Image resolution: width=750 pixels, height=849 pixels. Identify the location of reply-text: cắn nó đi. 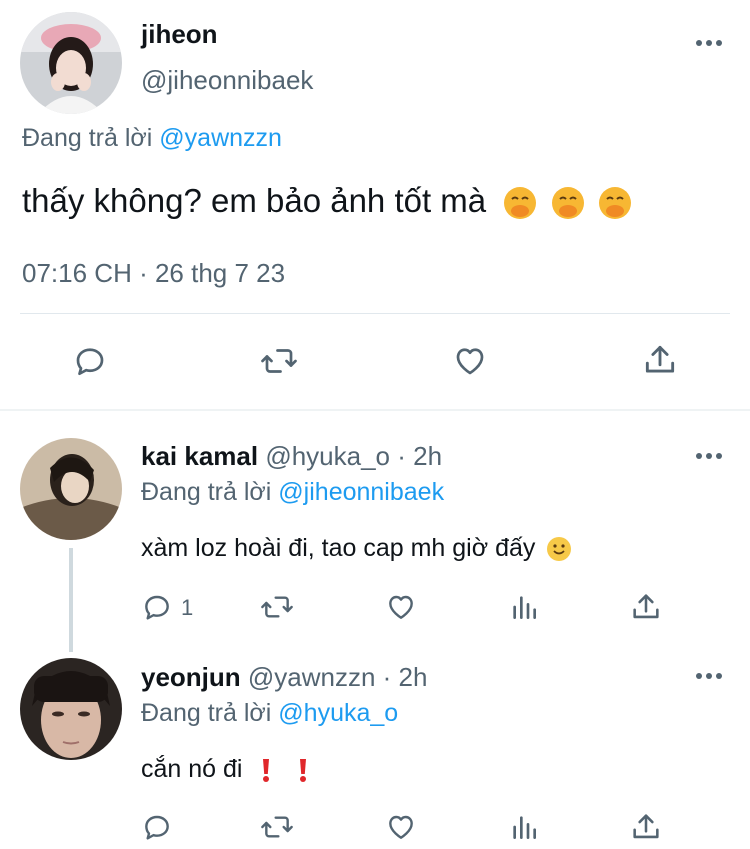
(225, 769).